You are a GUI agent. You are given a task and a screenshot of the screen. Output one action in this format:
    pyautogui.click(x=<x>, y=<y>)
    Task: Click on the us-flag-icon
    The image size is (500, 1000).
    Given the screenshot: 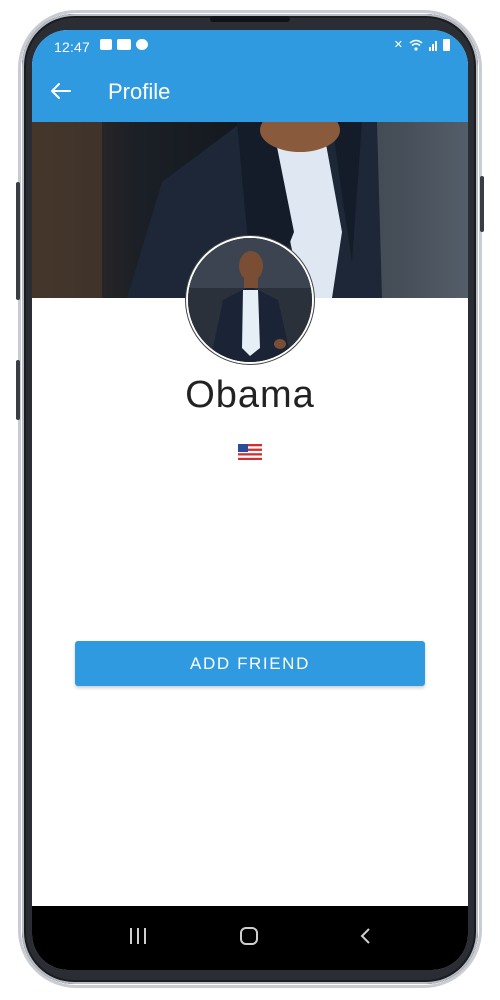 What is the action you would take?
    pyautogui.click(x=250, y=452)
    